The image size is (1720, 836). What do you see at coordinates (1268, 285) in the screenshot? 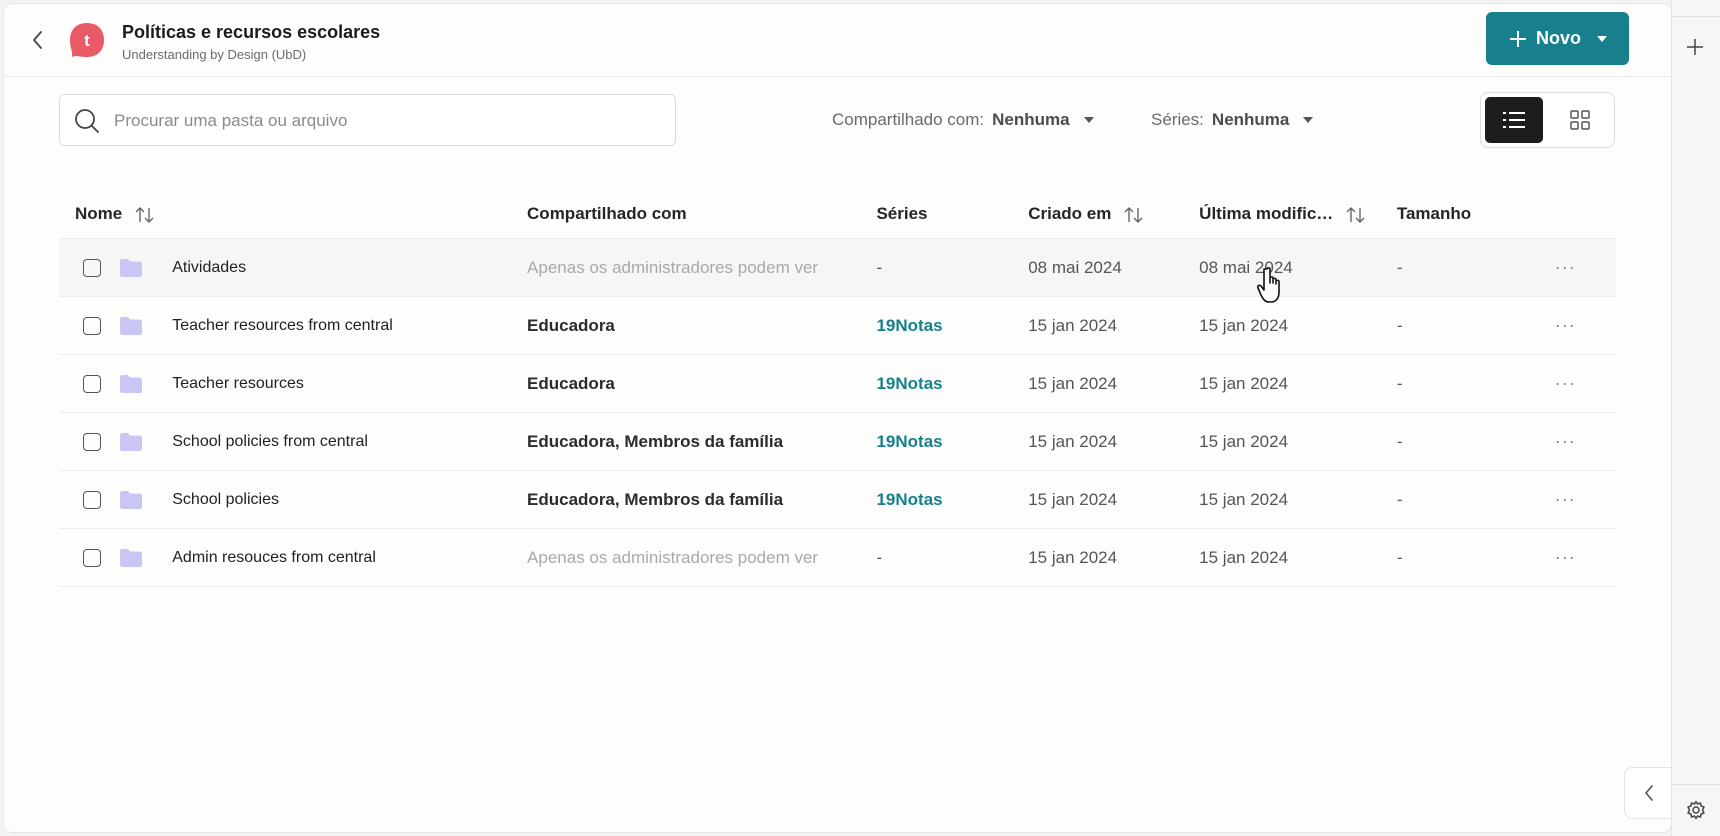
I see `hand-cursor-icon` at bounding box center [1268, 285].